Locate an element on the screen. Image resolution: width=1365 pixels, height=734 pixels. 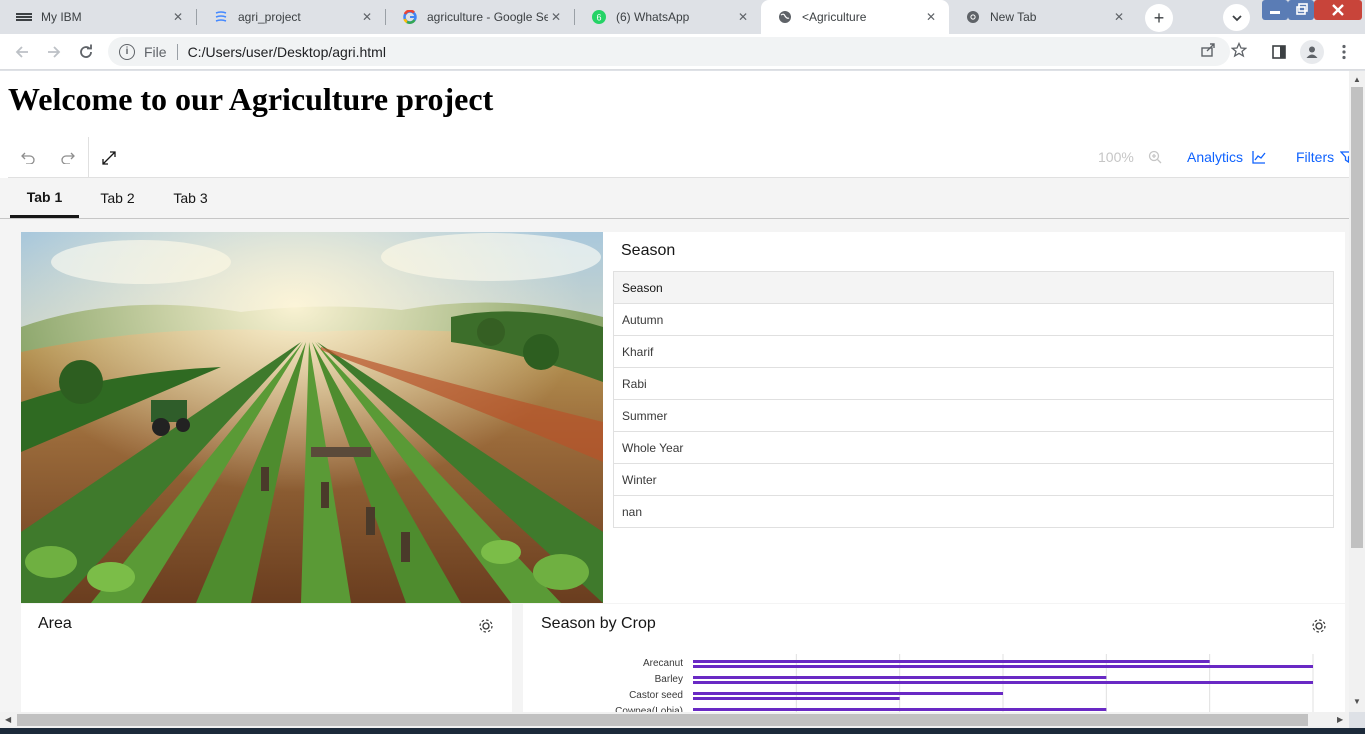
browser-tab-whatsapp: 6 (6) WhatsApp ✕ is located at coordinates (668, 17).